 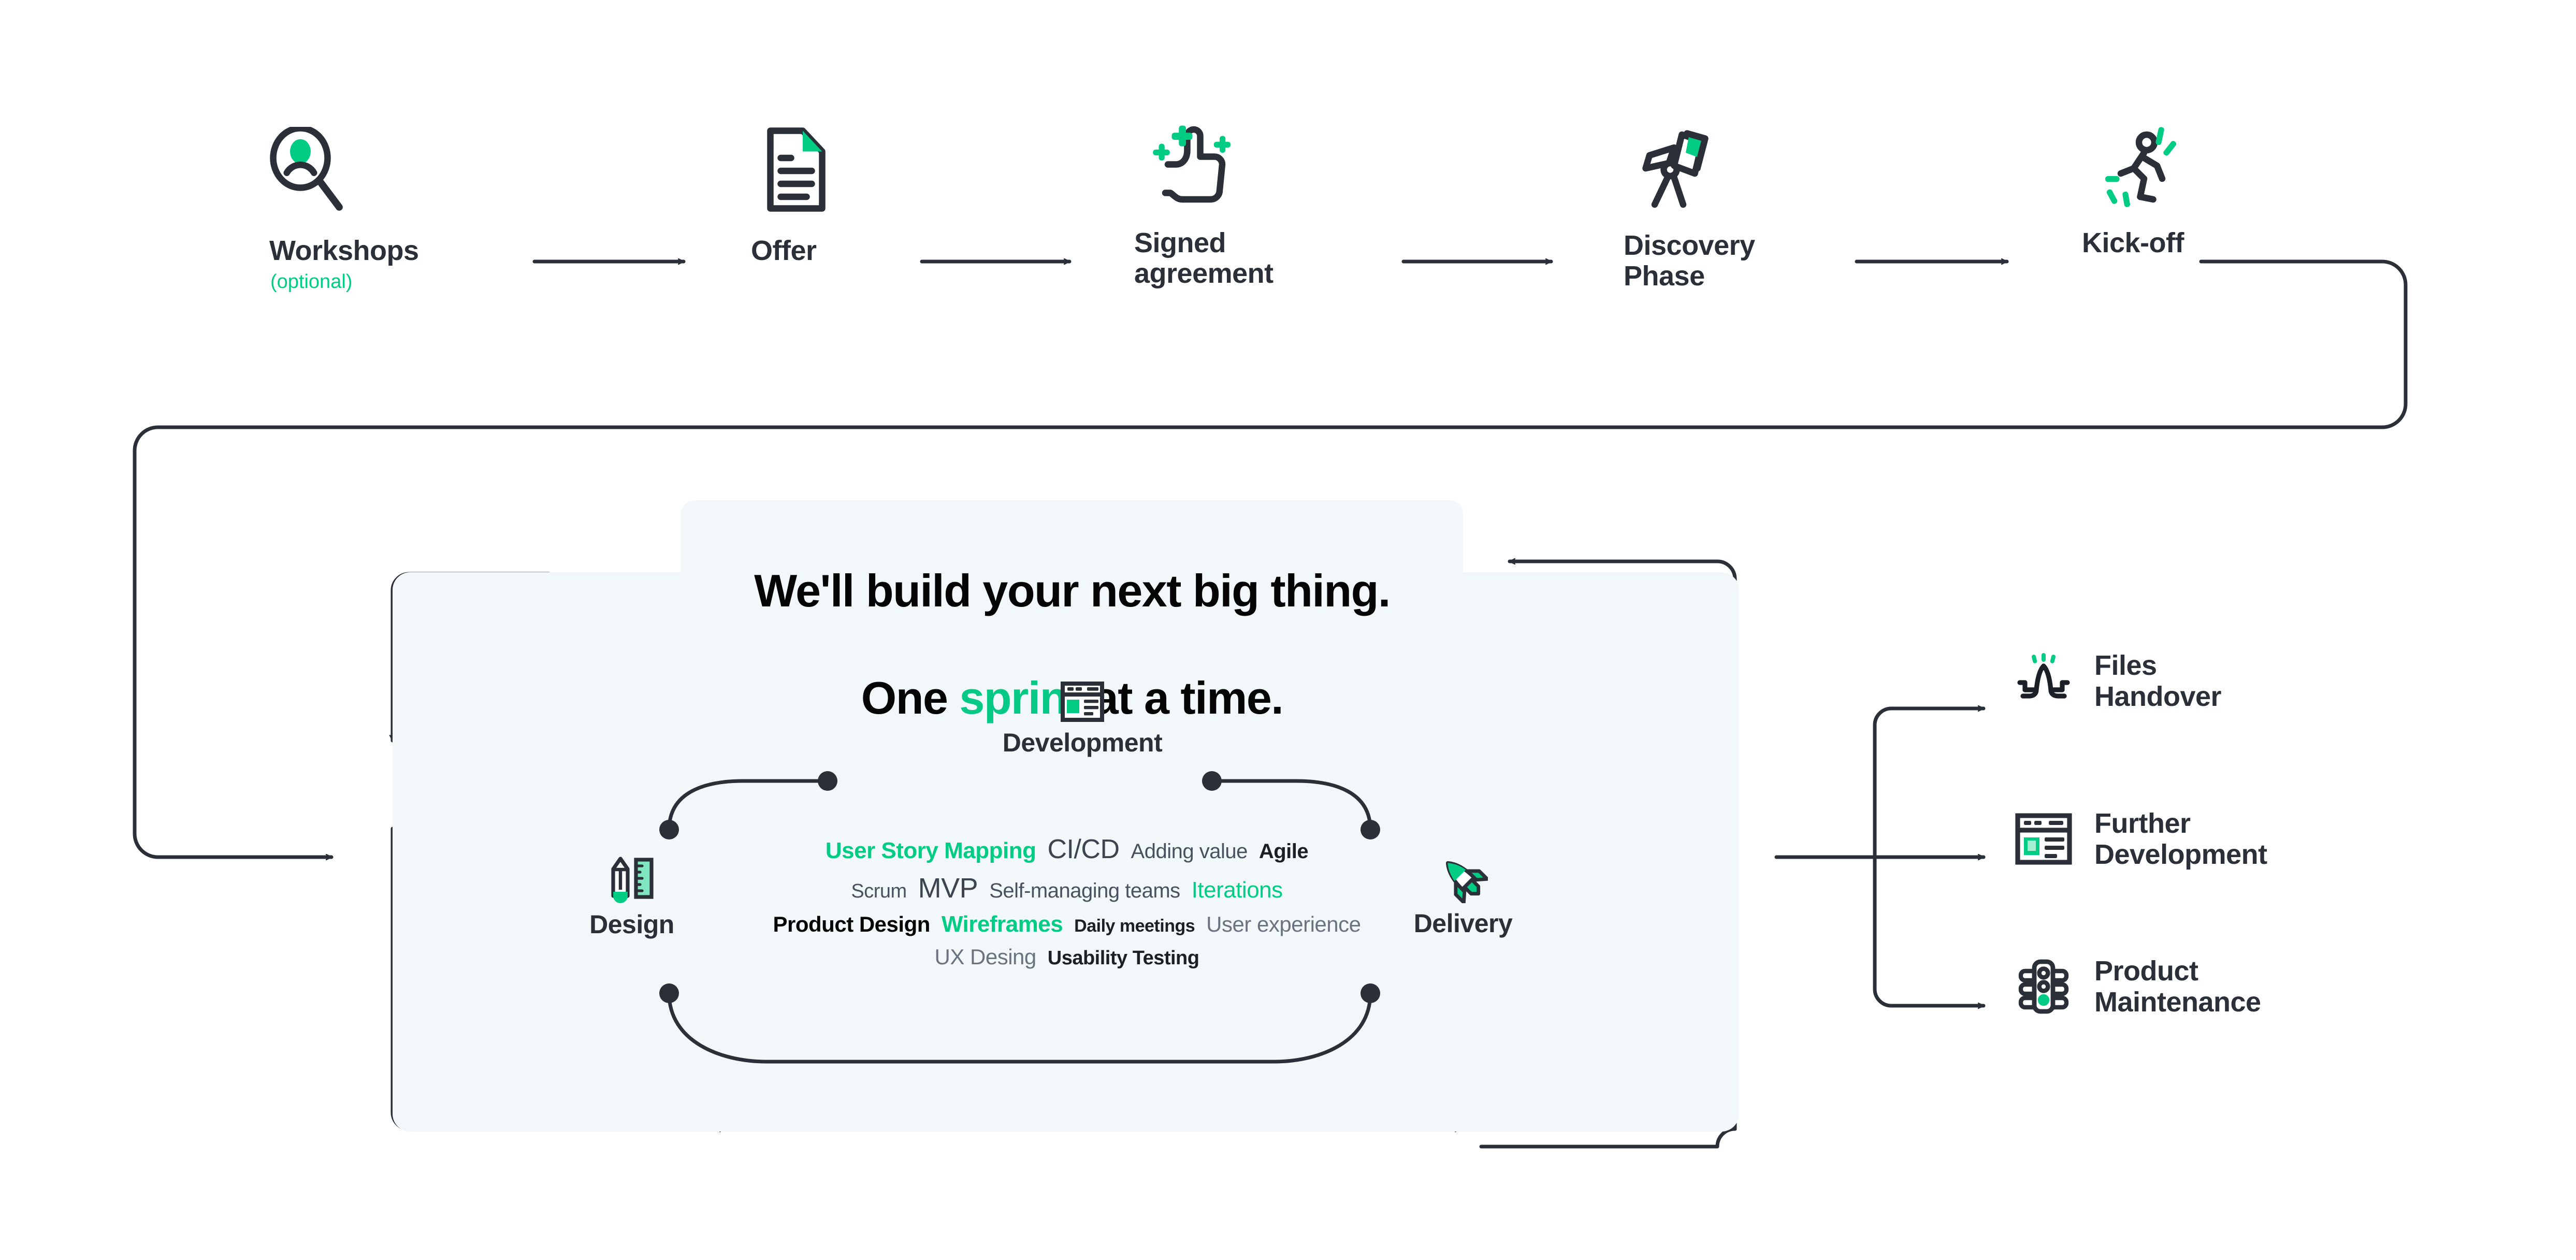 What do you see at coordinates (2044, 681) in the screenshot?
I see `handover-hands-icon` at bounding box center [2044, 681].